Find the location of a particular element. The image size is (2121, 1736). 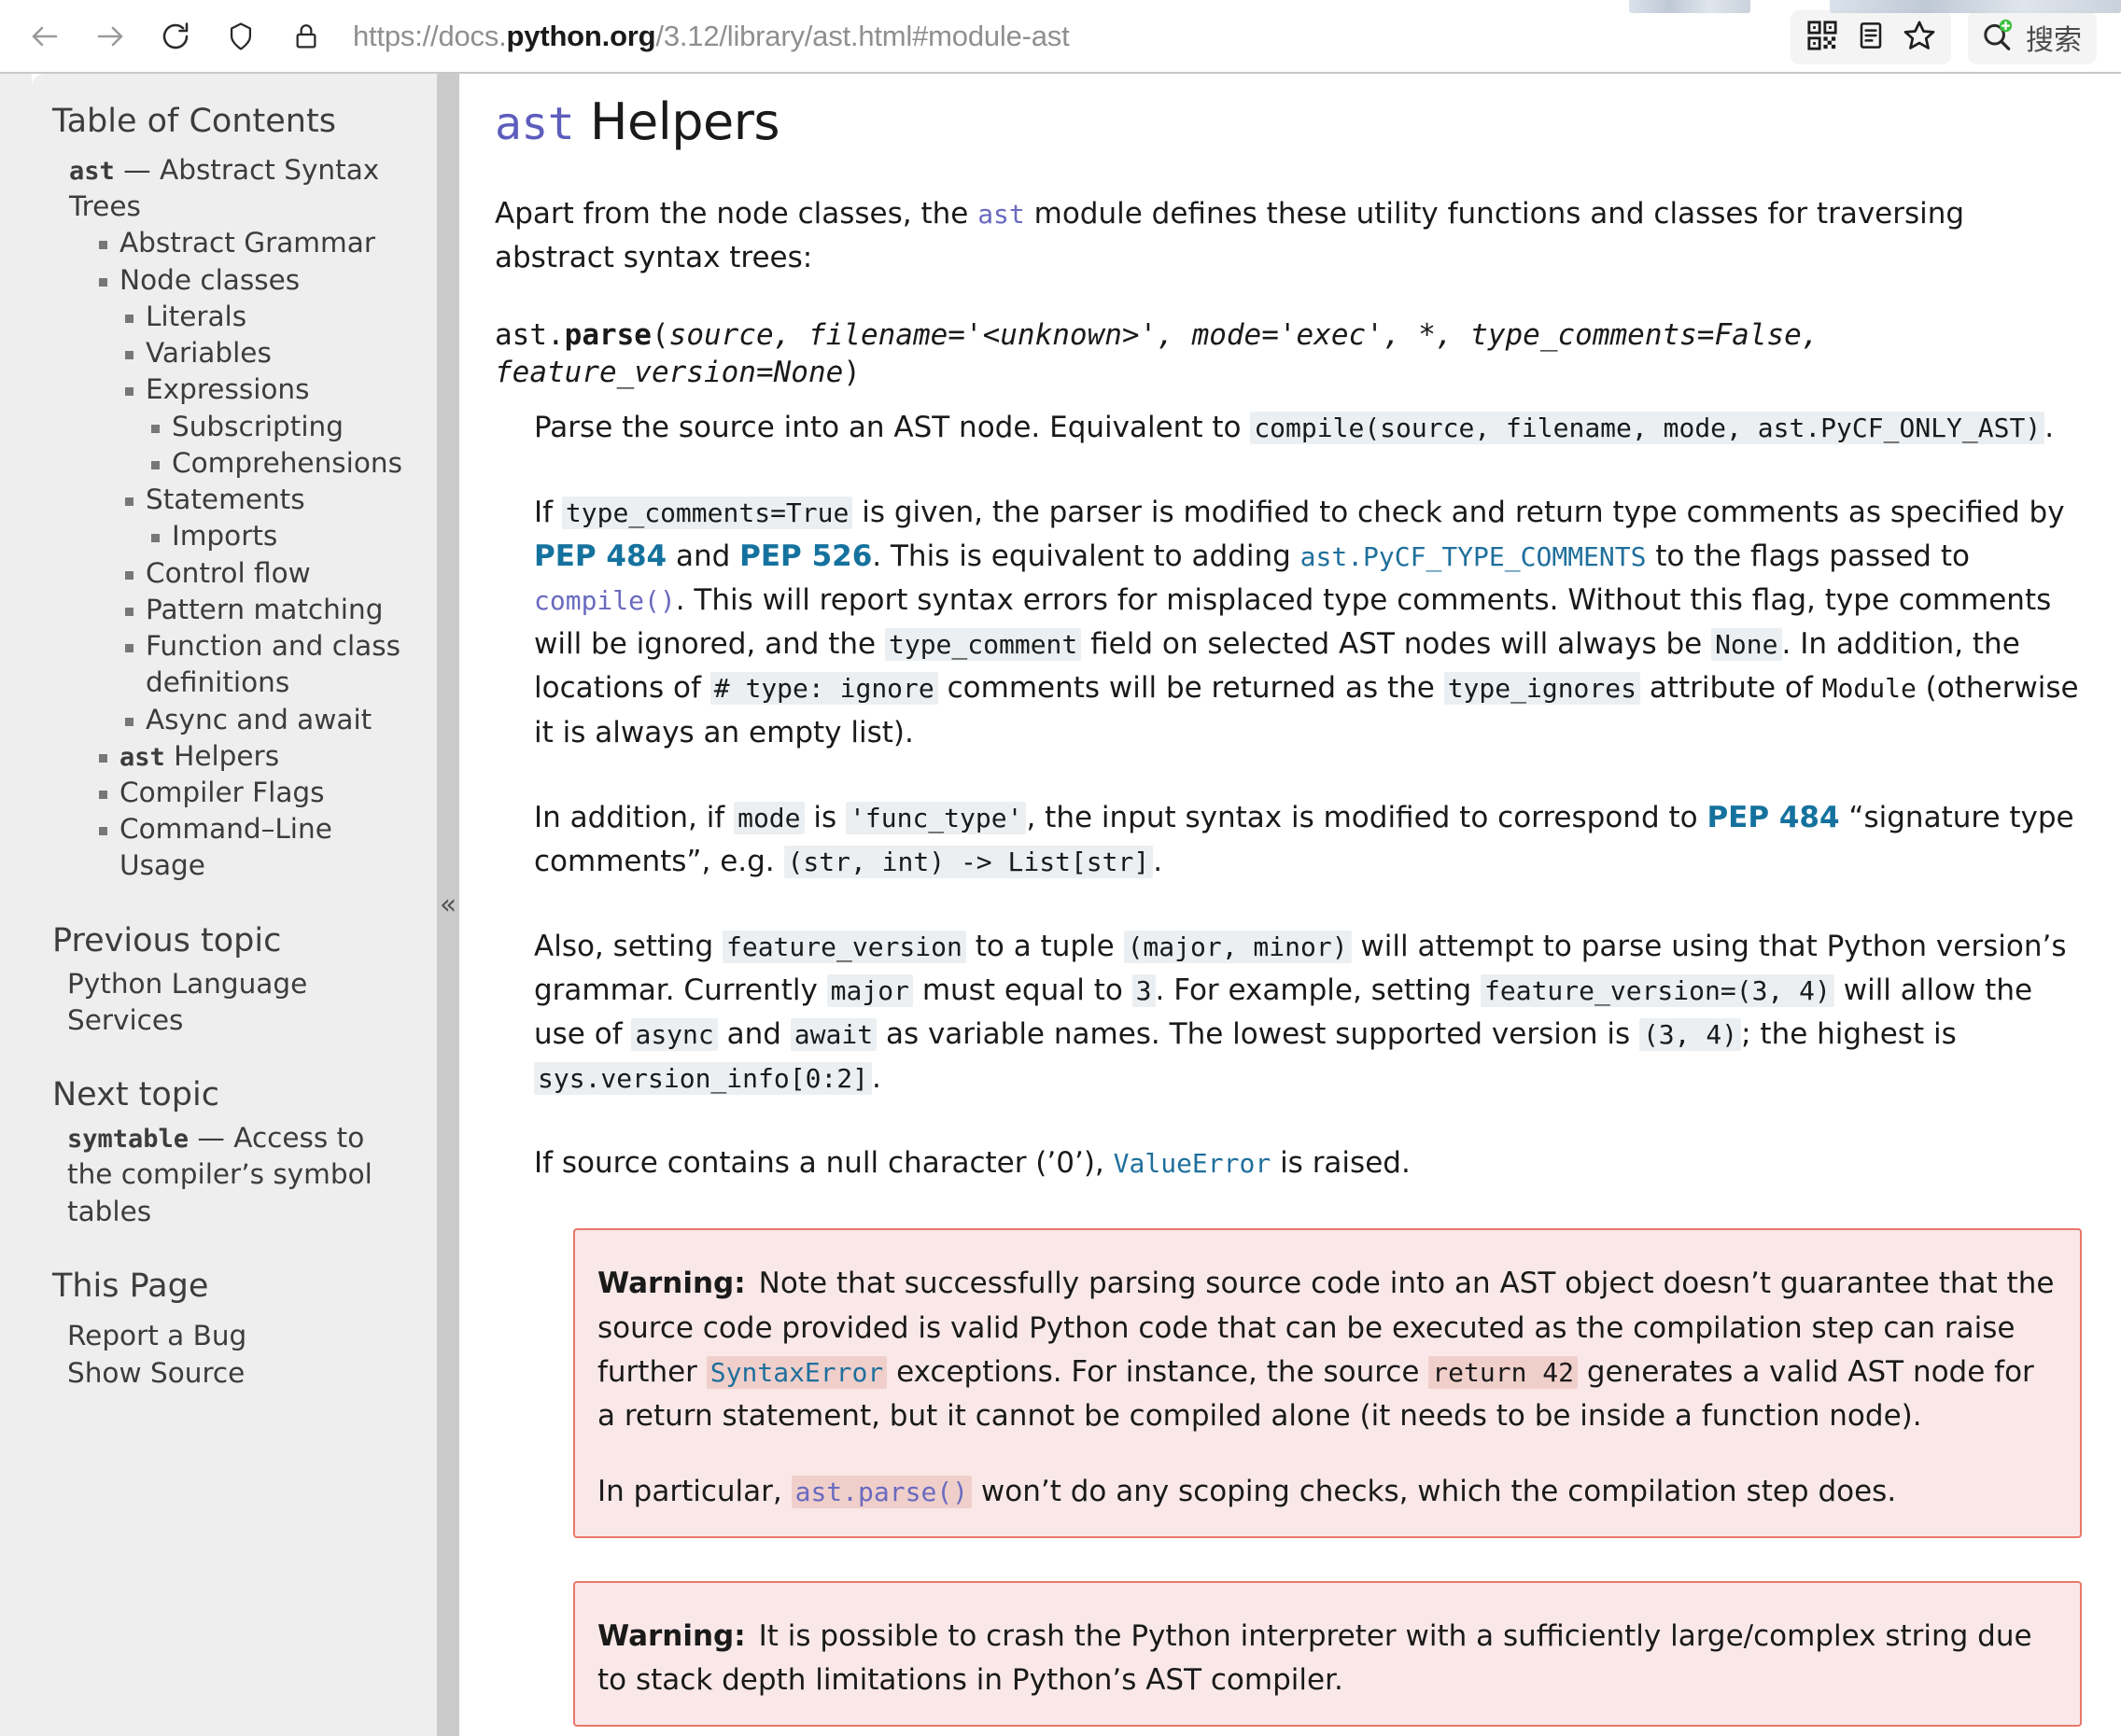

shield-icon is located at coordinates (241, 36).